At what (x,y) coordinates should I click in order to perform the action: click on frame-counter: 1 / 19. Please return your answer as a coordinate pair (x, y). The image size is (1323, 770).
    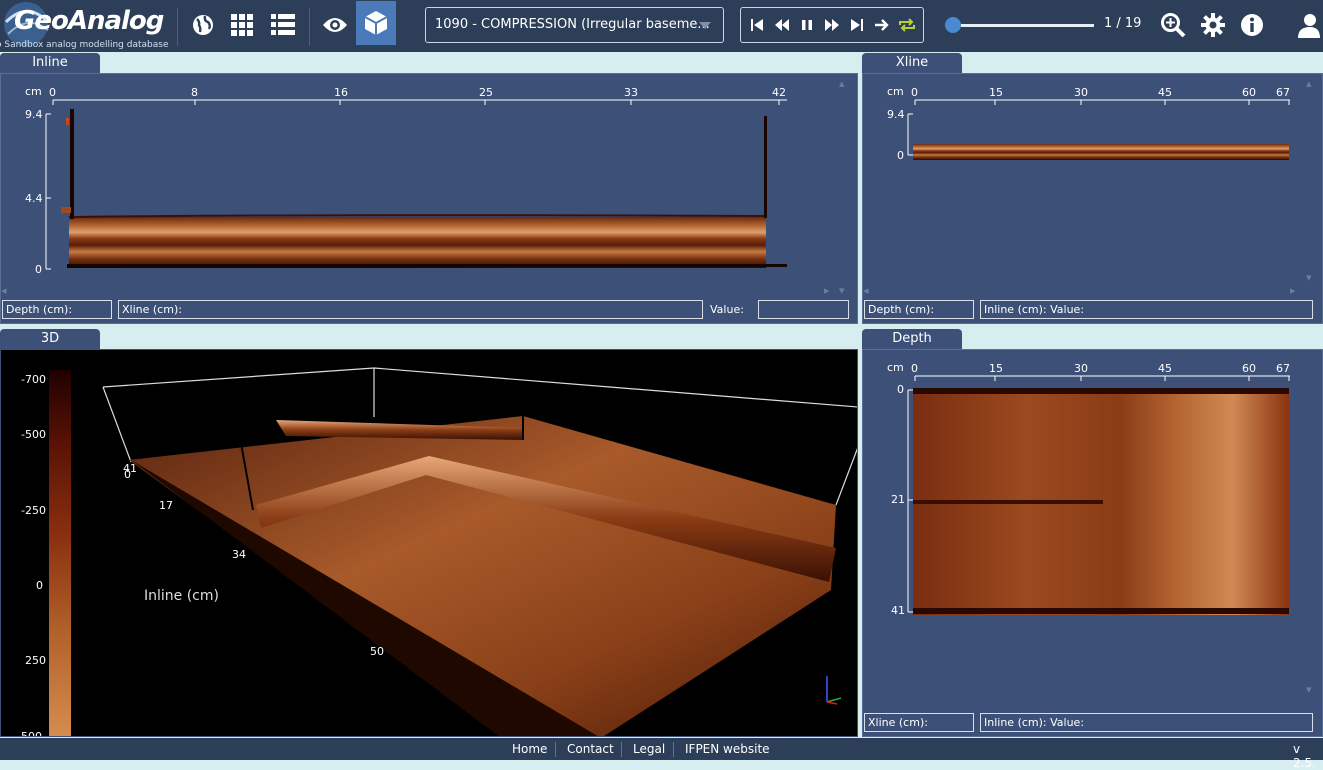
    Looking at the image, I should click on (1123, 23).